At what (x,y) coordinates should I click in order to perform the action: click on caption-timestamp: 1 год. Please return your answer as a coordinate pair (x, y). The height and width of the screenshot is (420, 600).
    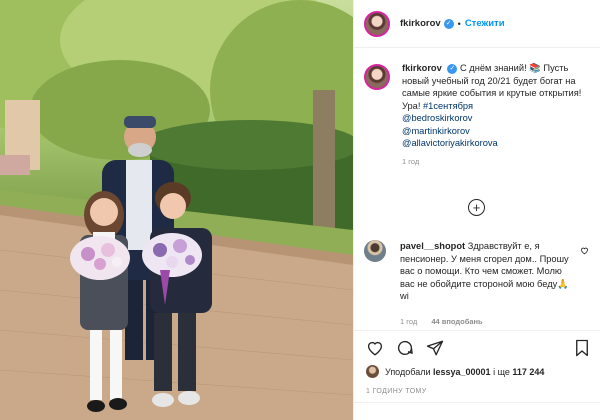
    Looking at the image, I should click on (497, 162).